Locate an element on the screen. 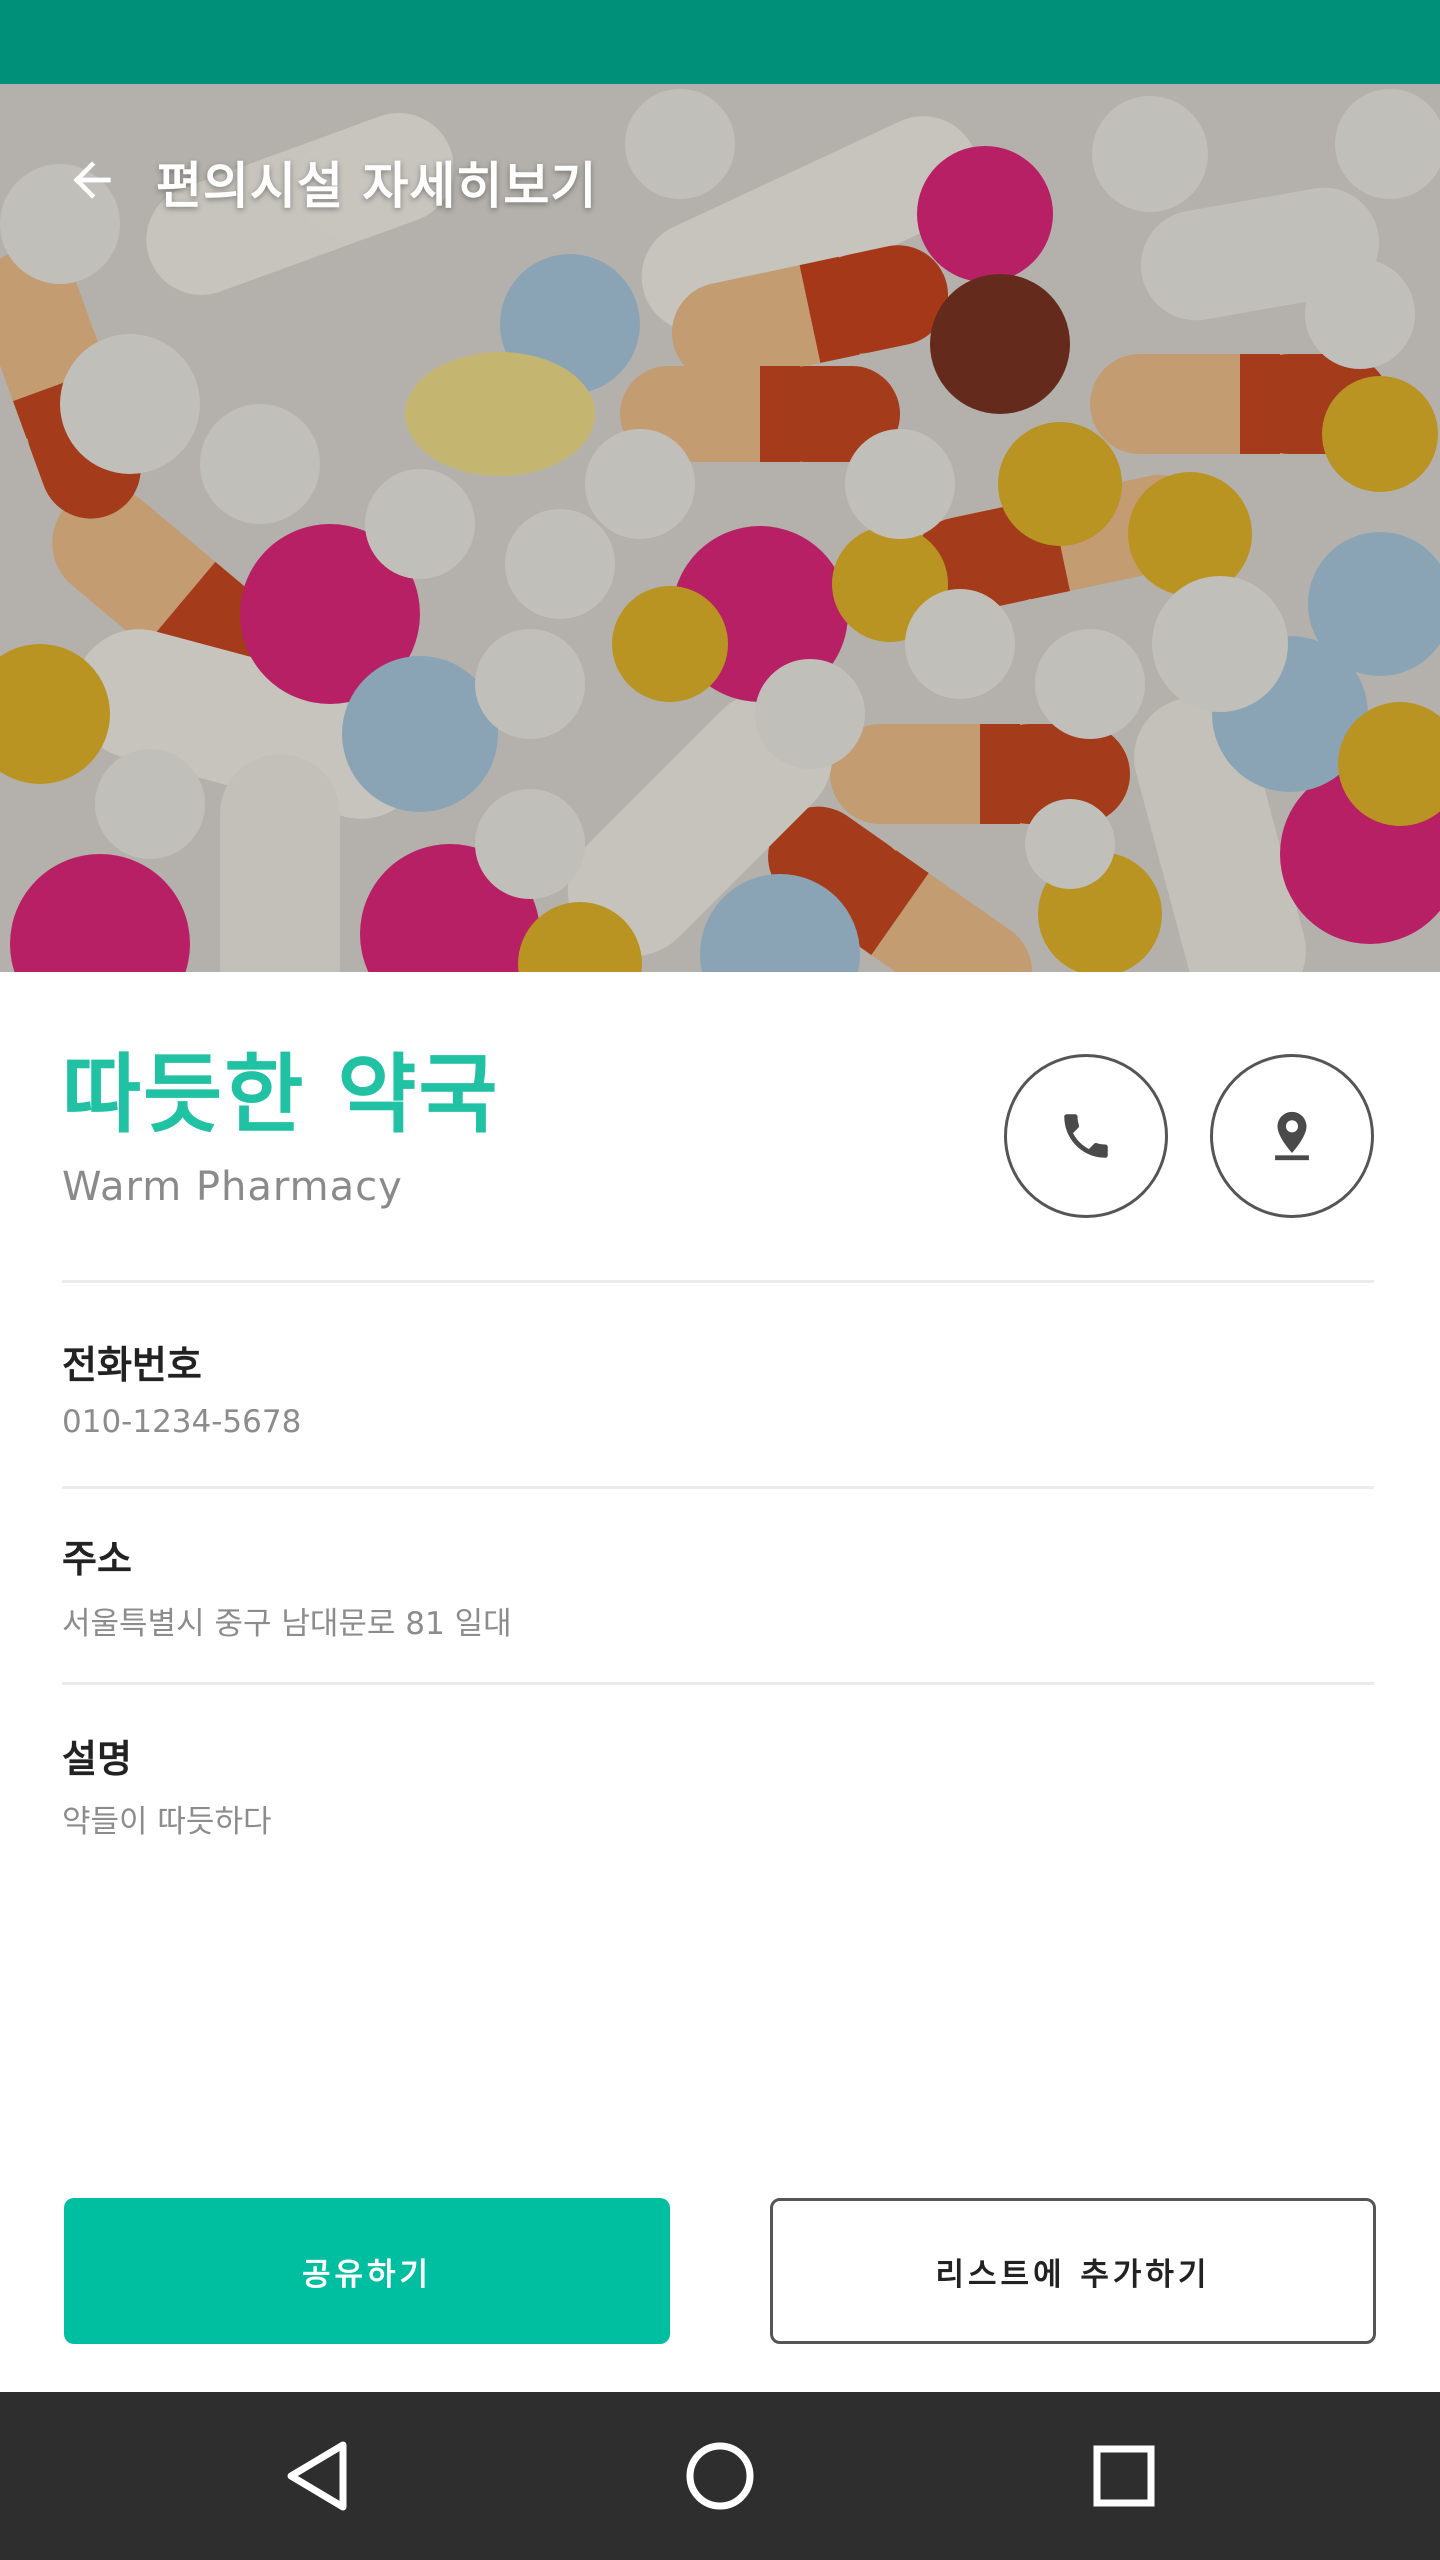 The height and width of the screenshot is (2560, 1440). map-button is located at coordinates (1292, 1136).